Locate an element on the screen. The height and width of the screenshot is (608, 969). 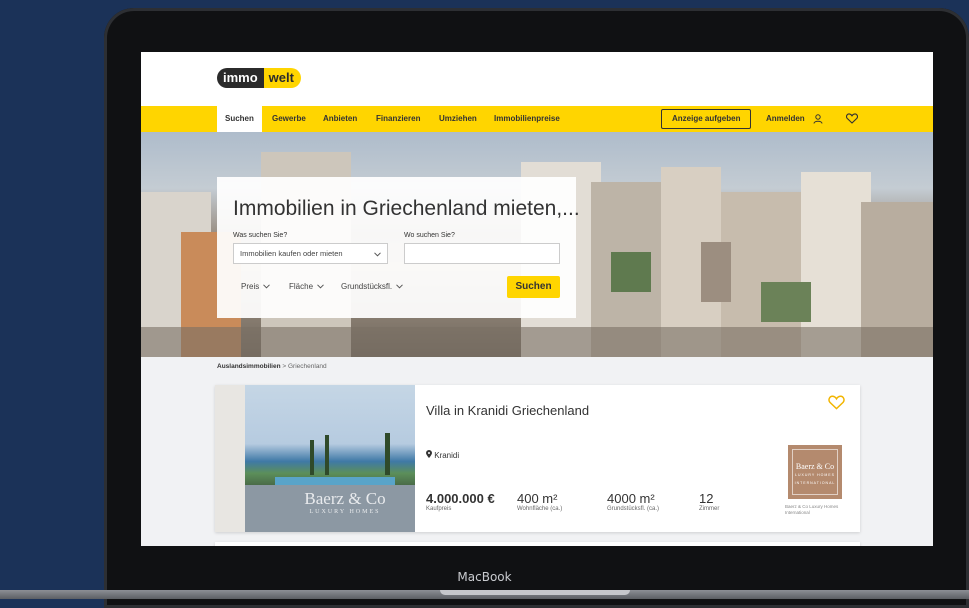
listing-title: Villa in Kranidi Griechenland is located at coordinates (507, 410).